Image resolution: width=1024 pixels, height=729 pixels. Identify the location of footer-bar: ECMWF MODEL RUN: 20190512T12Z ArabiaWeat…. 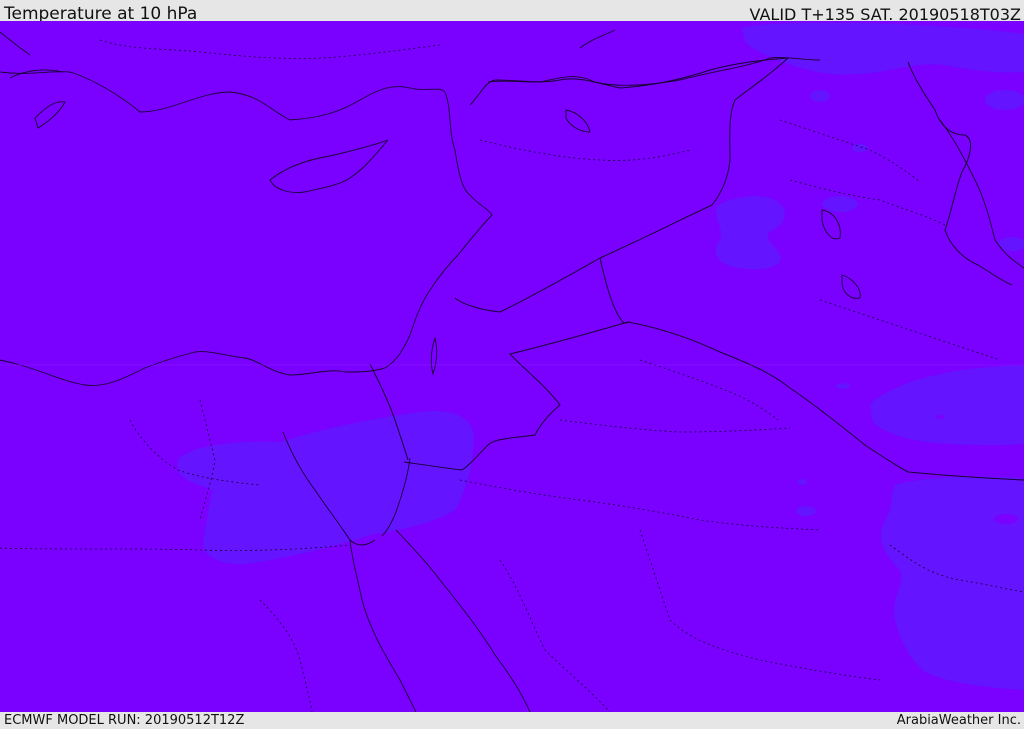
(512, 720).